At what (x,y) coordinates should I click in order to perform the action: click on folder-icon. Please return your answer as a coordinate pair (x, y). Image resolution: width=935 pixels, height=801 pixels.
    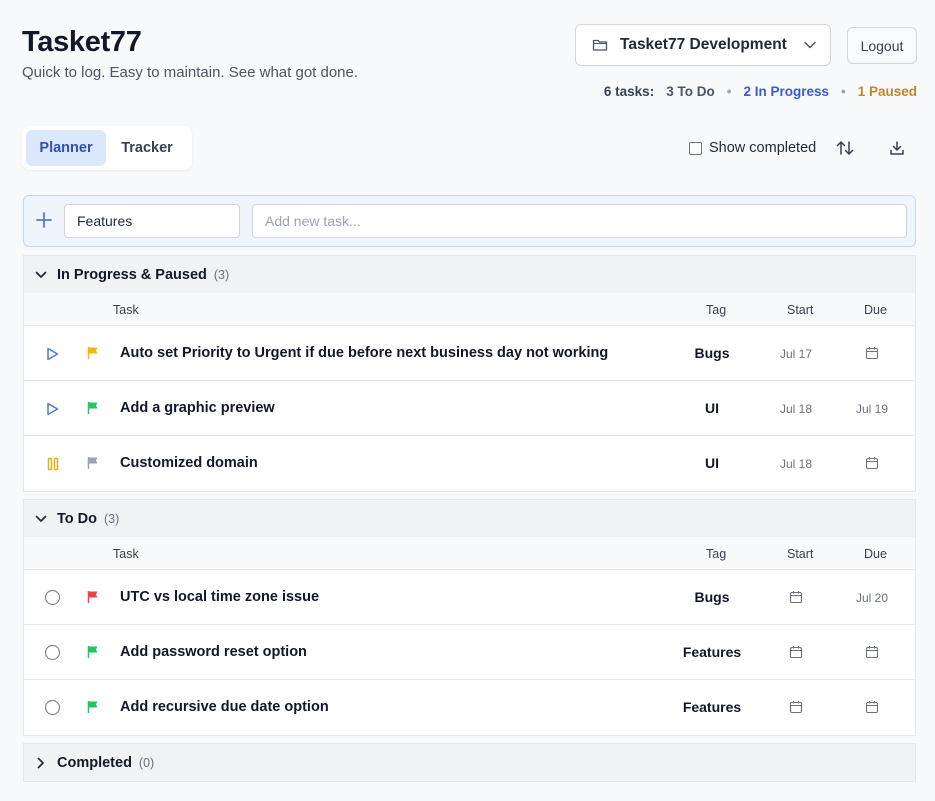
    Looking at the image, I should click on (600, 45).